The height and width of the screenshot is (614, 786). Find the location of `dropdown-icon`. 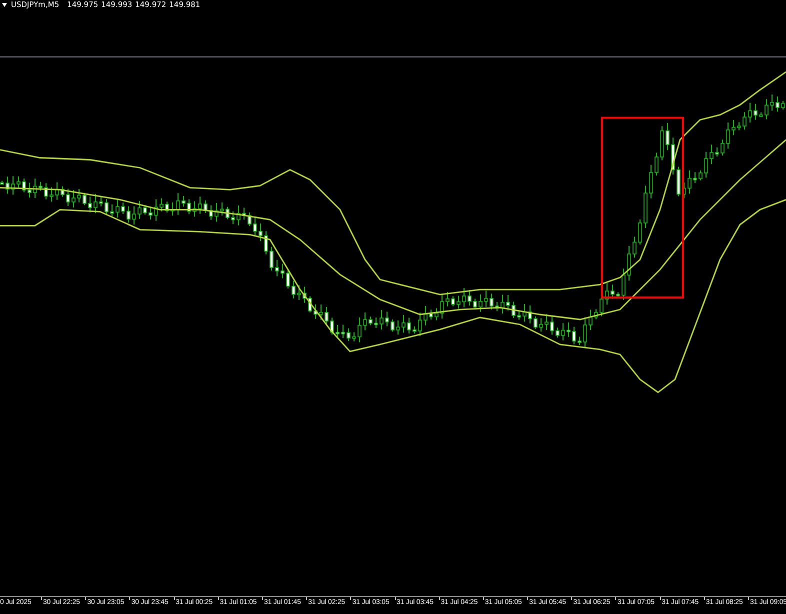

dropdown-icon is located at coordinates (4, 4).